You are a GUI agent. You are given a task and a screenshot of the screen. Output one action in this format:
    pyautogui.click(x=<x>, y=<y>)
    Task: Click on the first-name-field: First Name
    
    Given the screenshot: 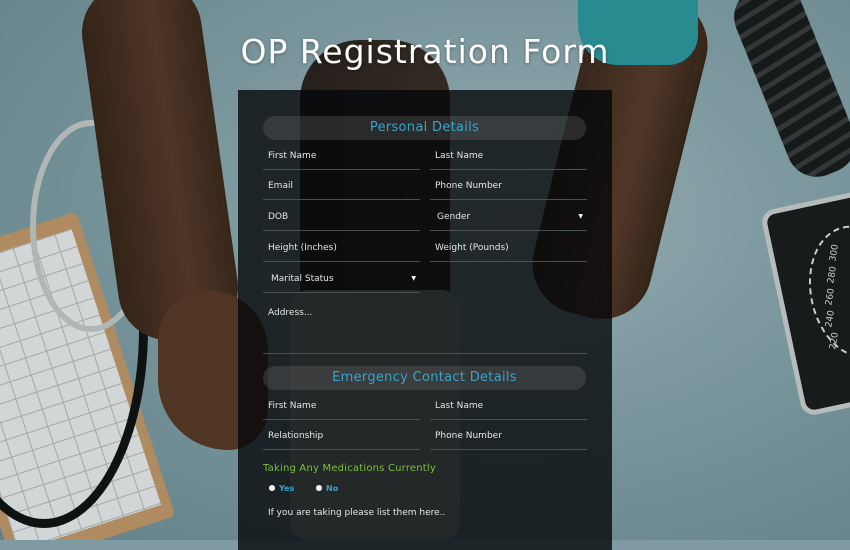 What is the action you would take?
    pyautogui.click(x=341, y=159)
    